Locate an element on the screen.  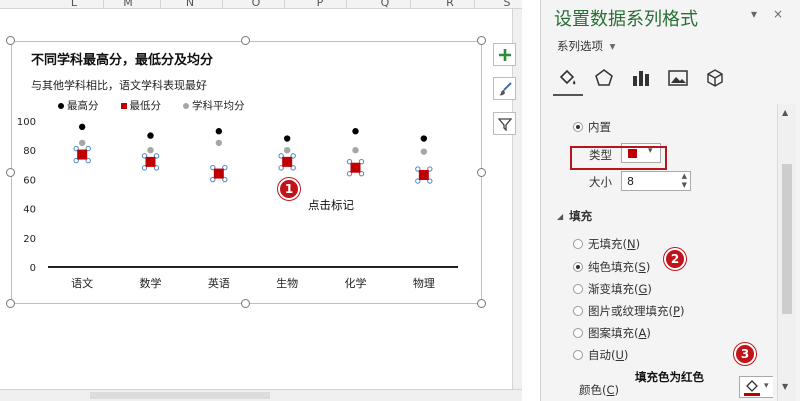
column-letter: S is located at coordinates (507, 4).